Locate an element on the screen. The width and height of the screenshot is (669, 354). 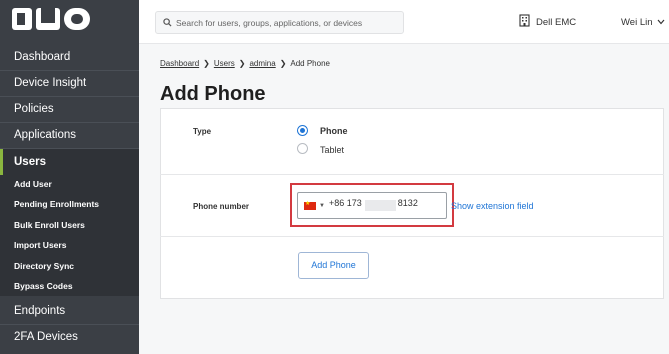
breadcrumb-users: Users is located at coordinates (224, 63).